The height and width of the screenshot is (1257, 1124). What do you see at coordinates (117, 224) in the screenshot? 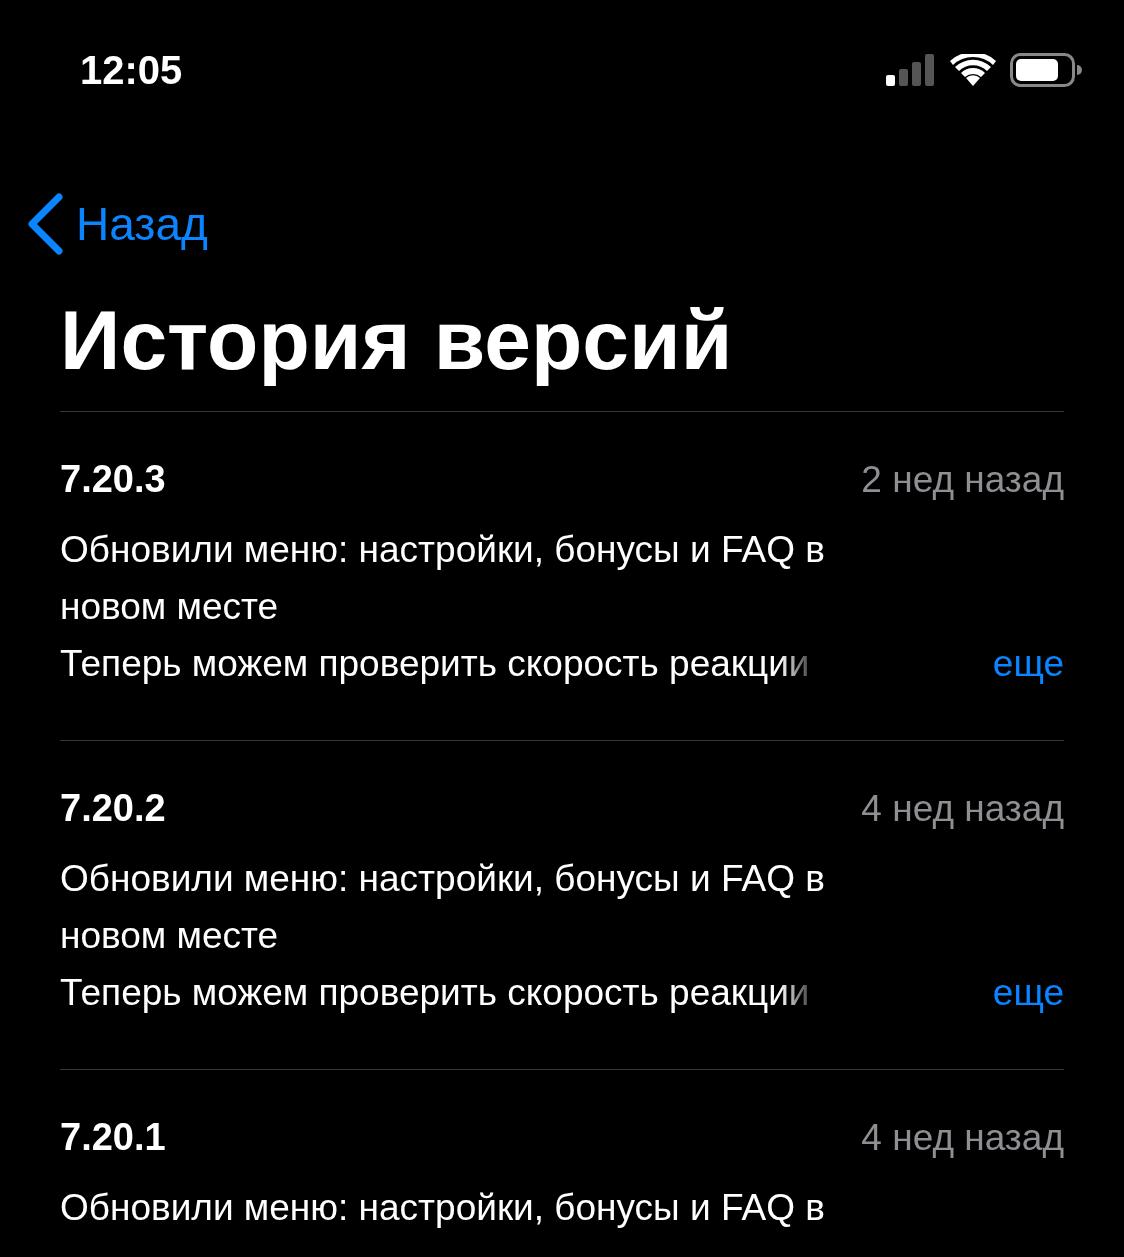
I see `back-button: Назад` at bounding box center [117, 224].